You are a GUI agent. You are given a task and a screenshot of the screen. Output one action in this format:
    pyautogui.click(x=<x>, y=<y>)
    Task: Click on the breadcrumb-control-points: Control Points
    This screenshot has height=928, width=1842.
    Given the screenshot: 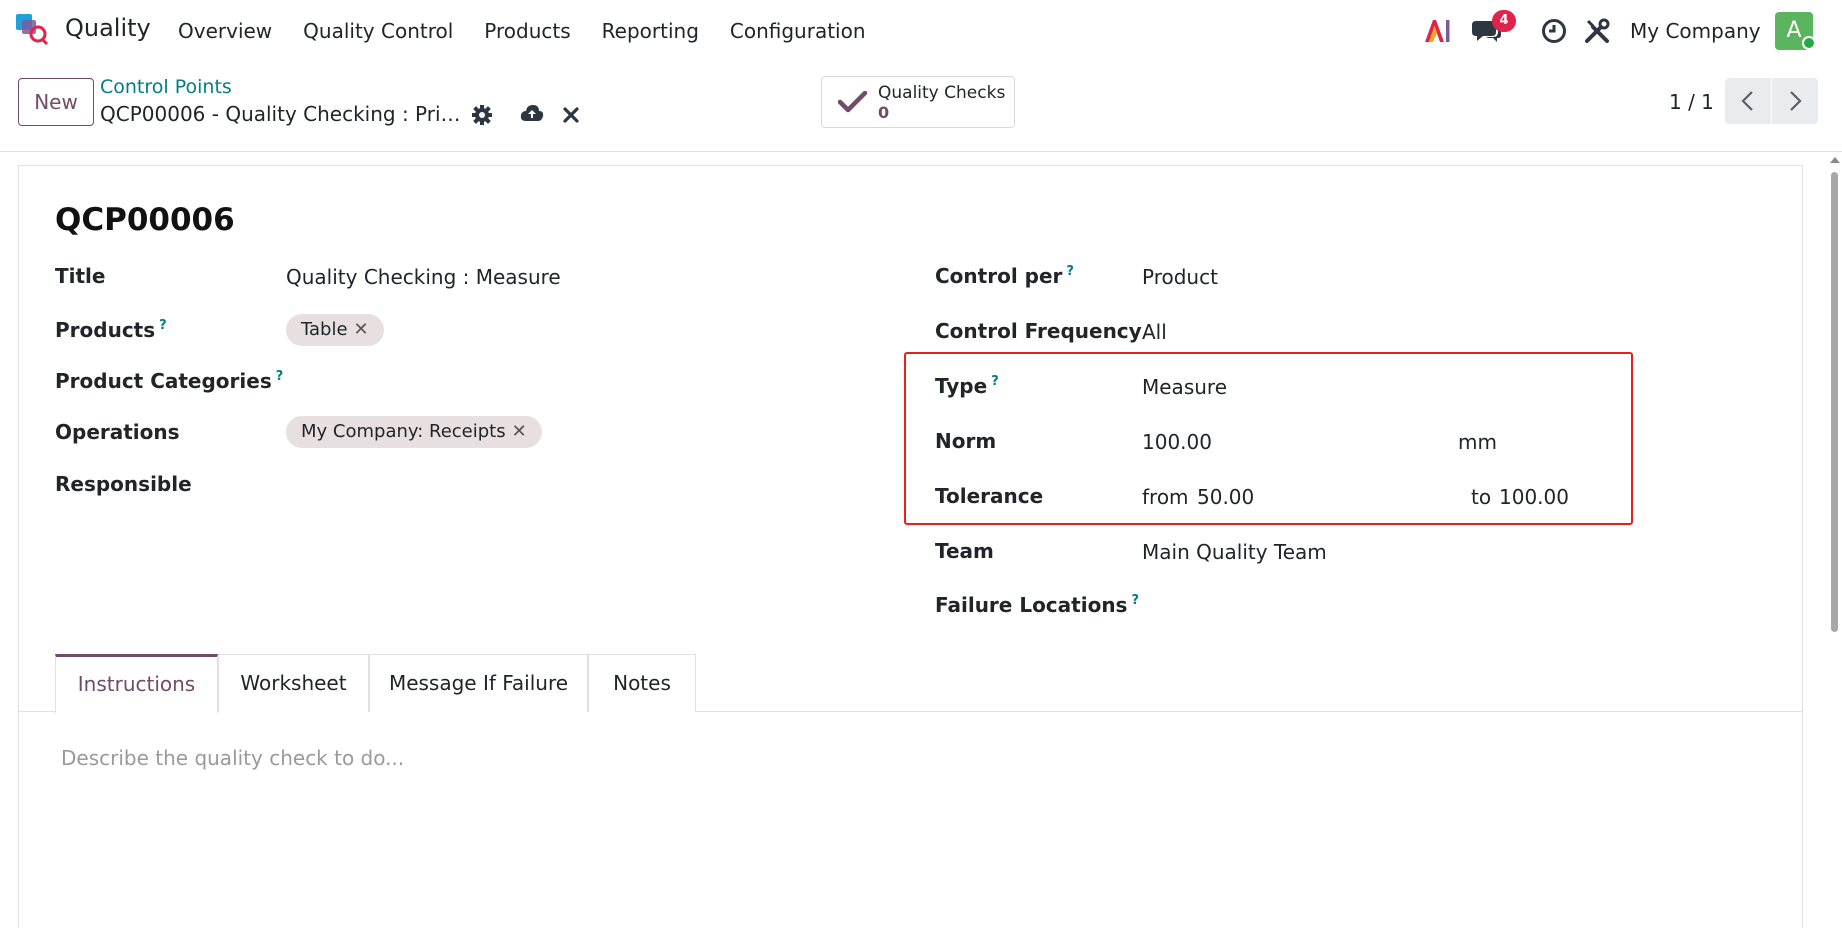 What is the action you would take?
    pyautogui.click(x=166, y=87)
    